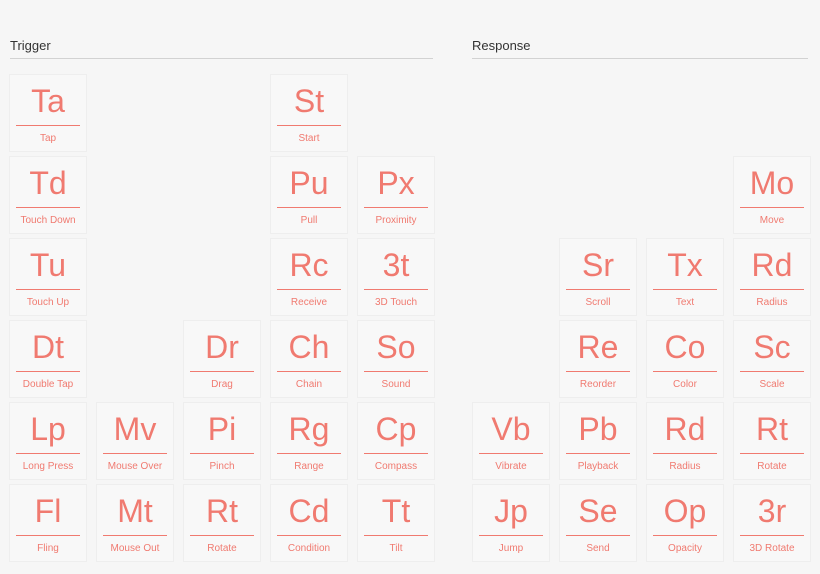  Describe the element at coordinates (598, 548) in the screenshot. I see `tile-label: Send` at that location.